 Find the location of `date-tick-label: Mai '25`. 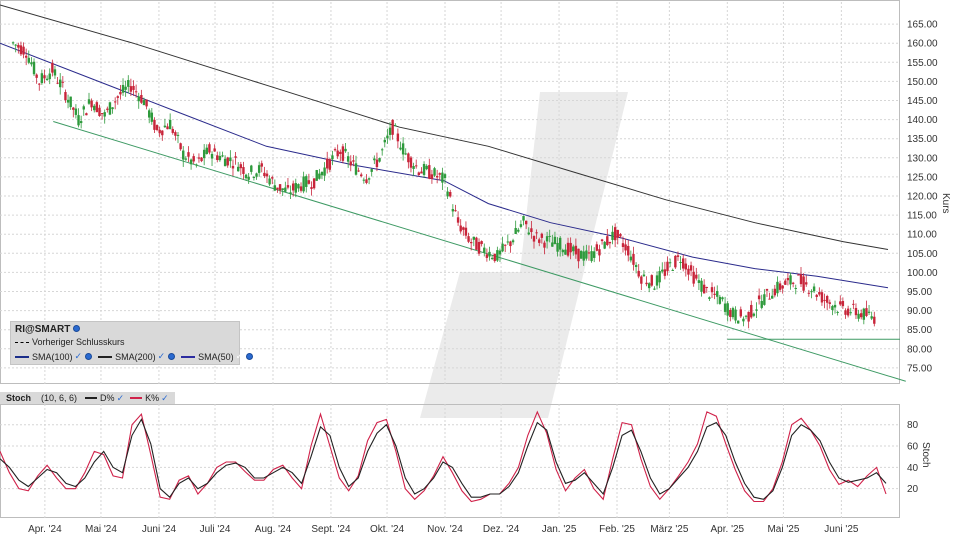

date-tick-label: Mai '25 is located at coordinates (783, 529).